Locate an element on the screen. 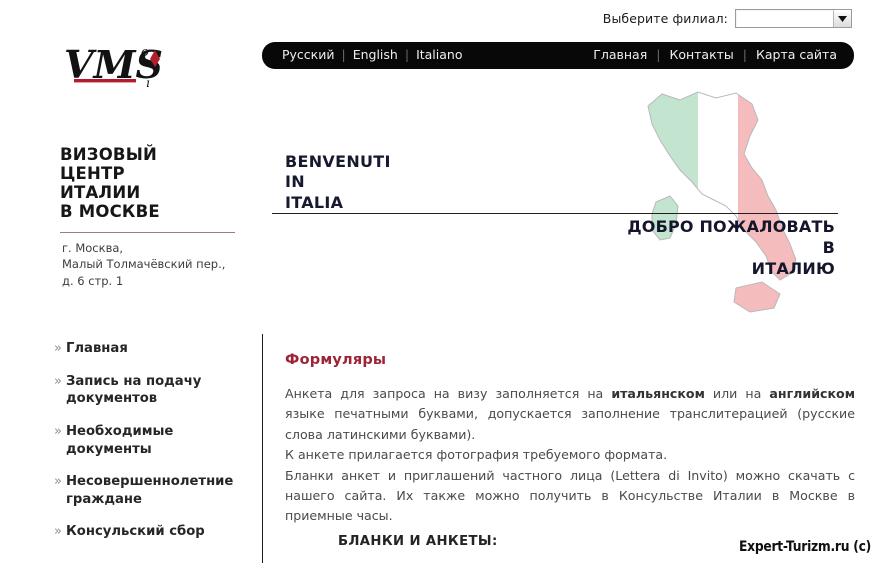 This screenshot has width=881, height=563. branch-select is located at coordinates (793, 18).